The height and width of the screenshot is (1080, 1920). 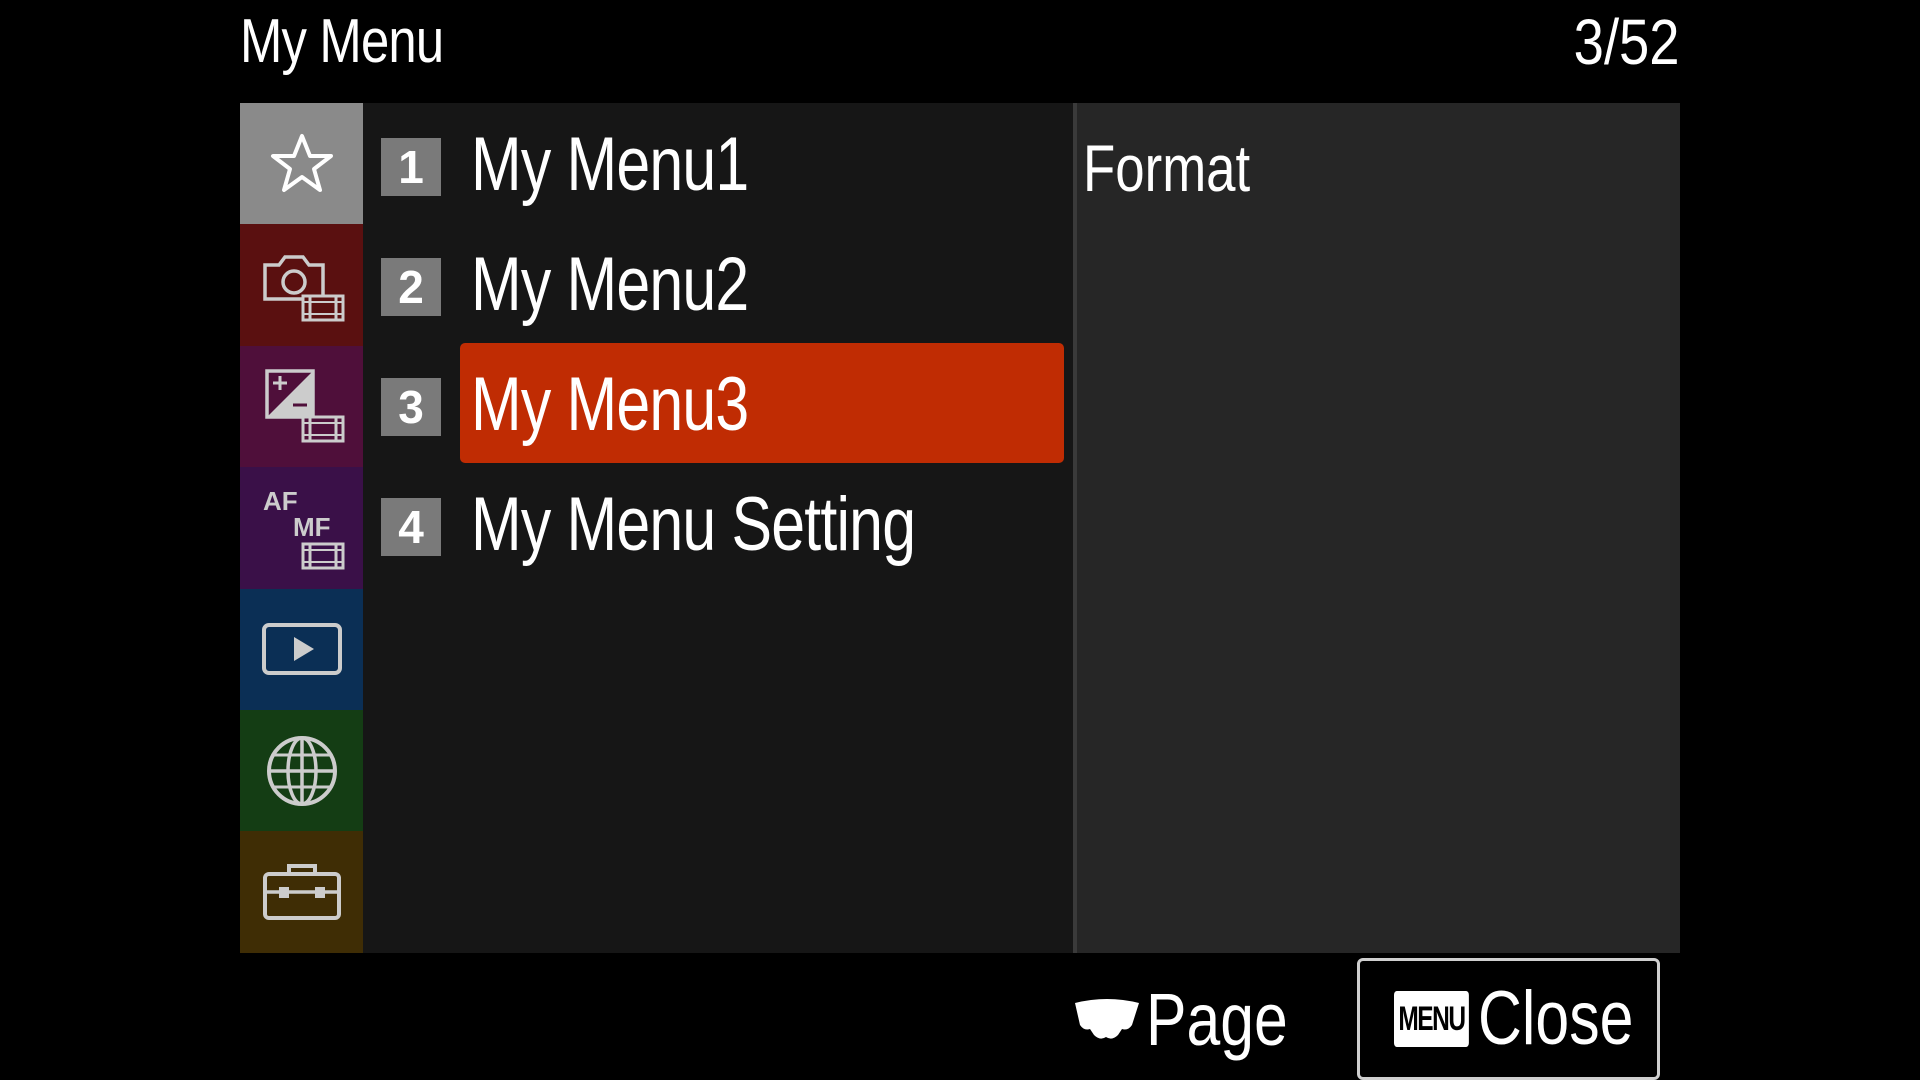 I want to click on menu-item-number: 1, so click(x=411, y=167).